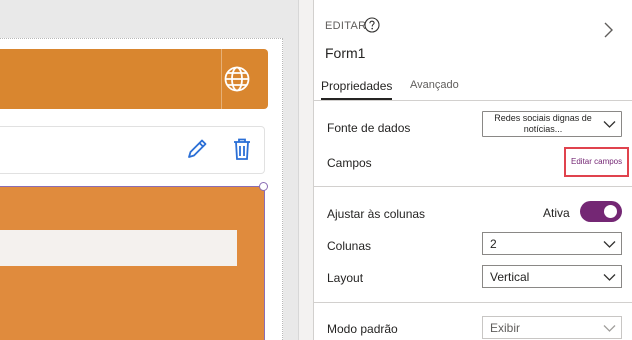 The height and width of the screenshot is (340, 632). I want to click on panel-section-label: EDITAR, so click(346, 26).